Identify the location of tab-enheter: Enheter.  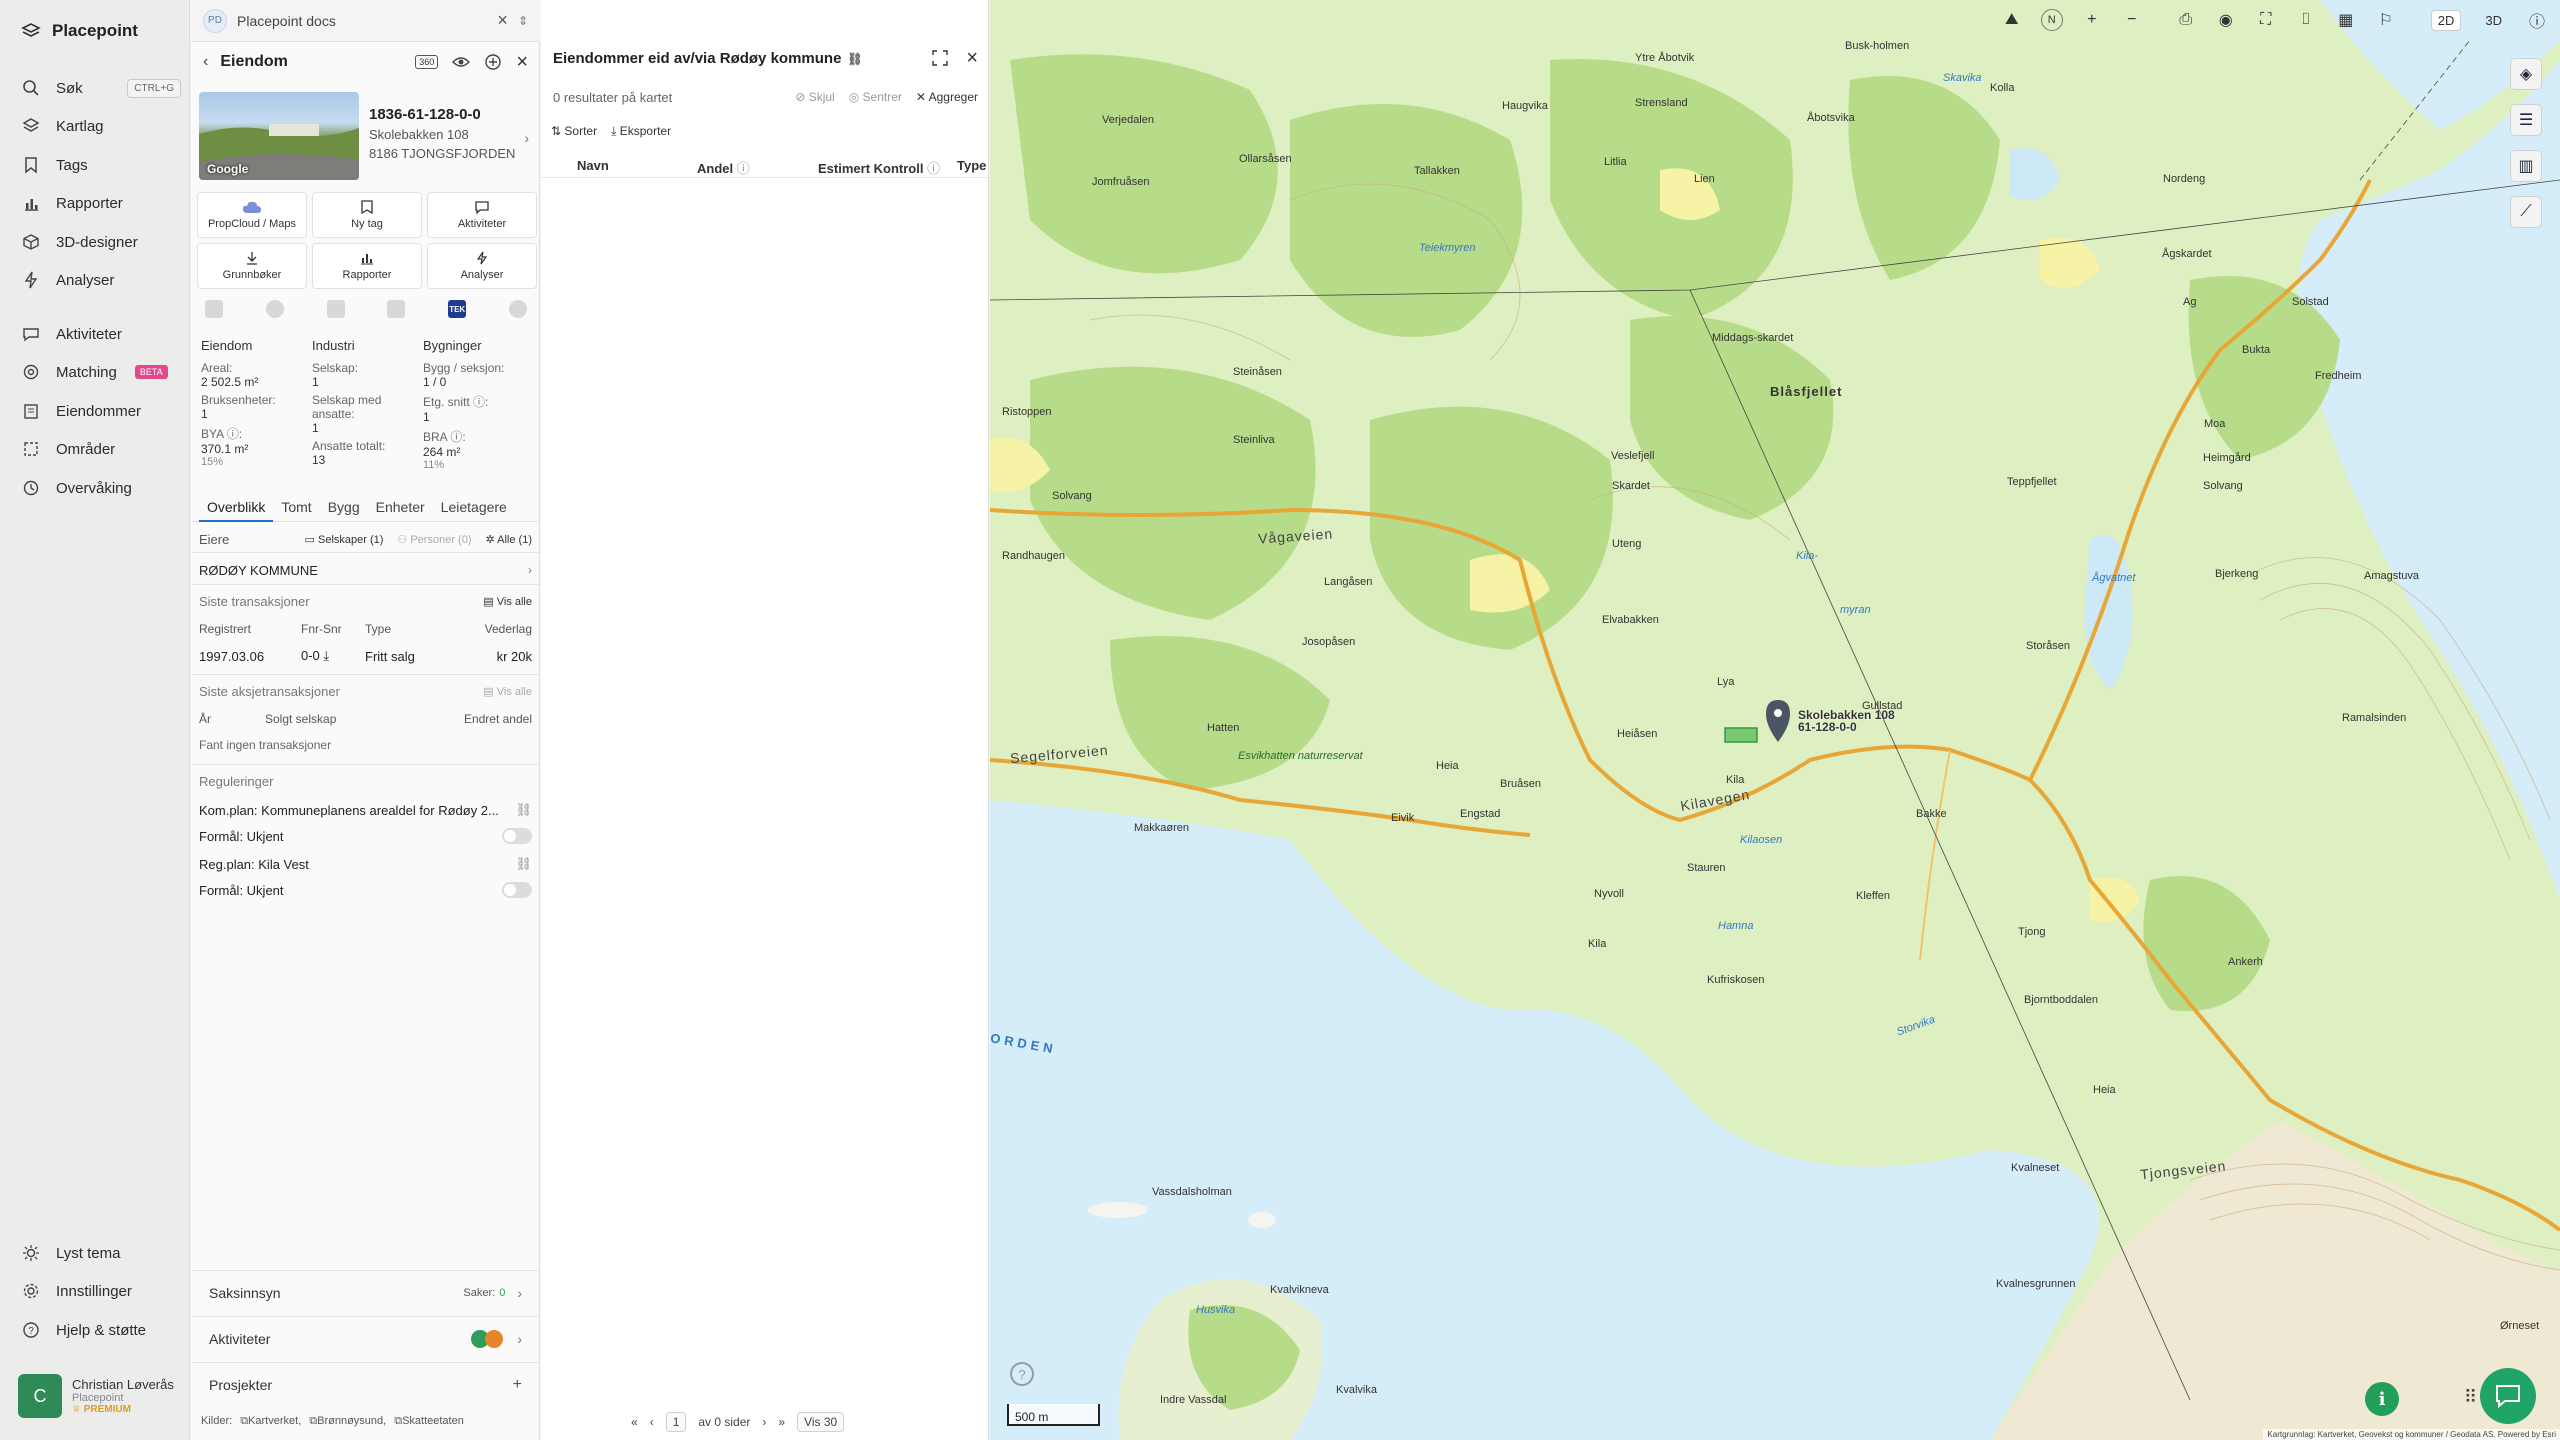
(400, 509).